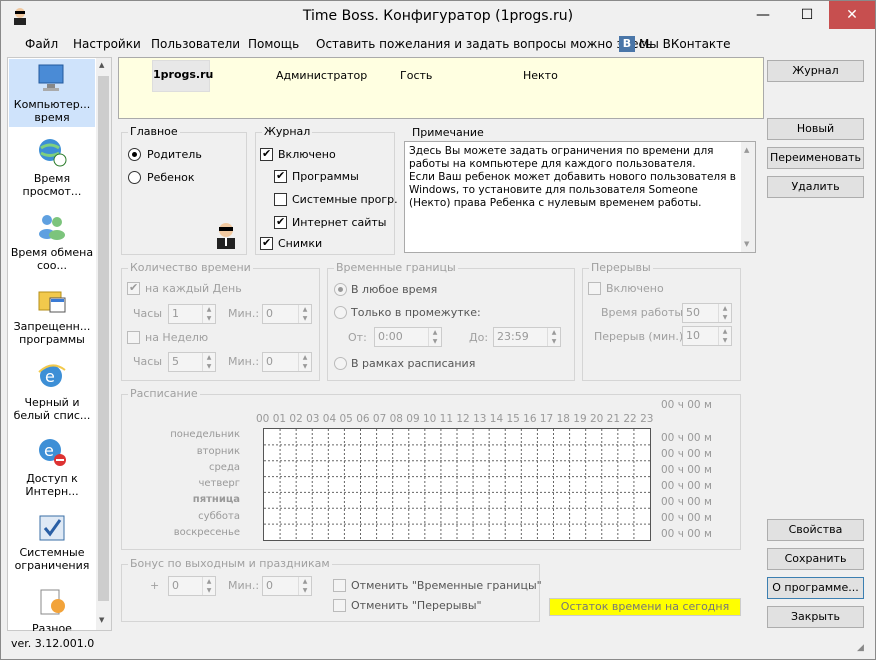 This screenshot has height=660, width=876. Describe the element at coordinates (642, 312) in the screenshot. I see `work-time-label: Время работы` at that location.